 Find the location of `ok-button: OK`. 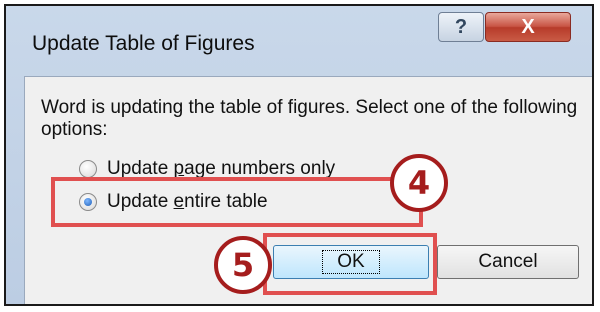

ok-button: OK is located at coordinates (351, 262).